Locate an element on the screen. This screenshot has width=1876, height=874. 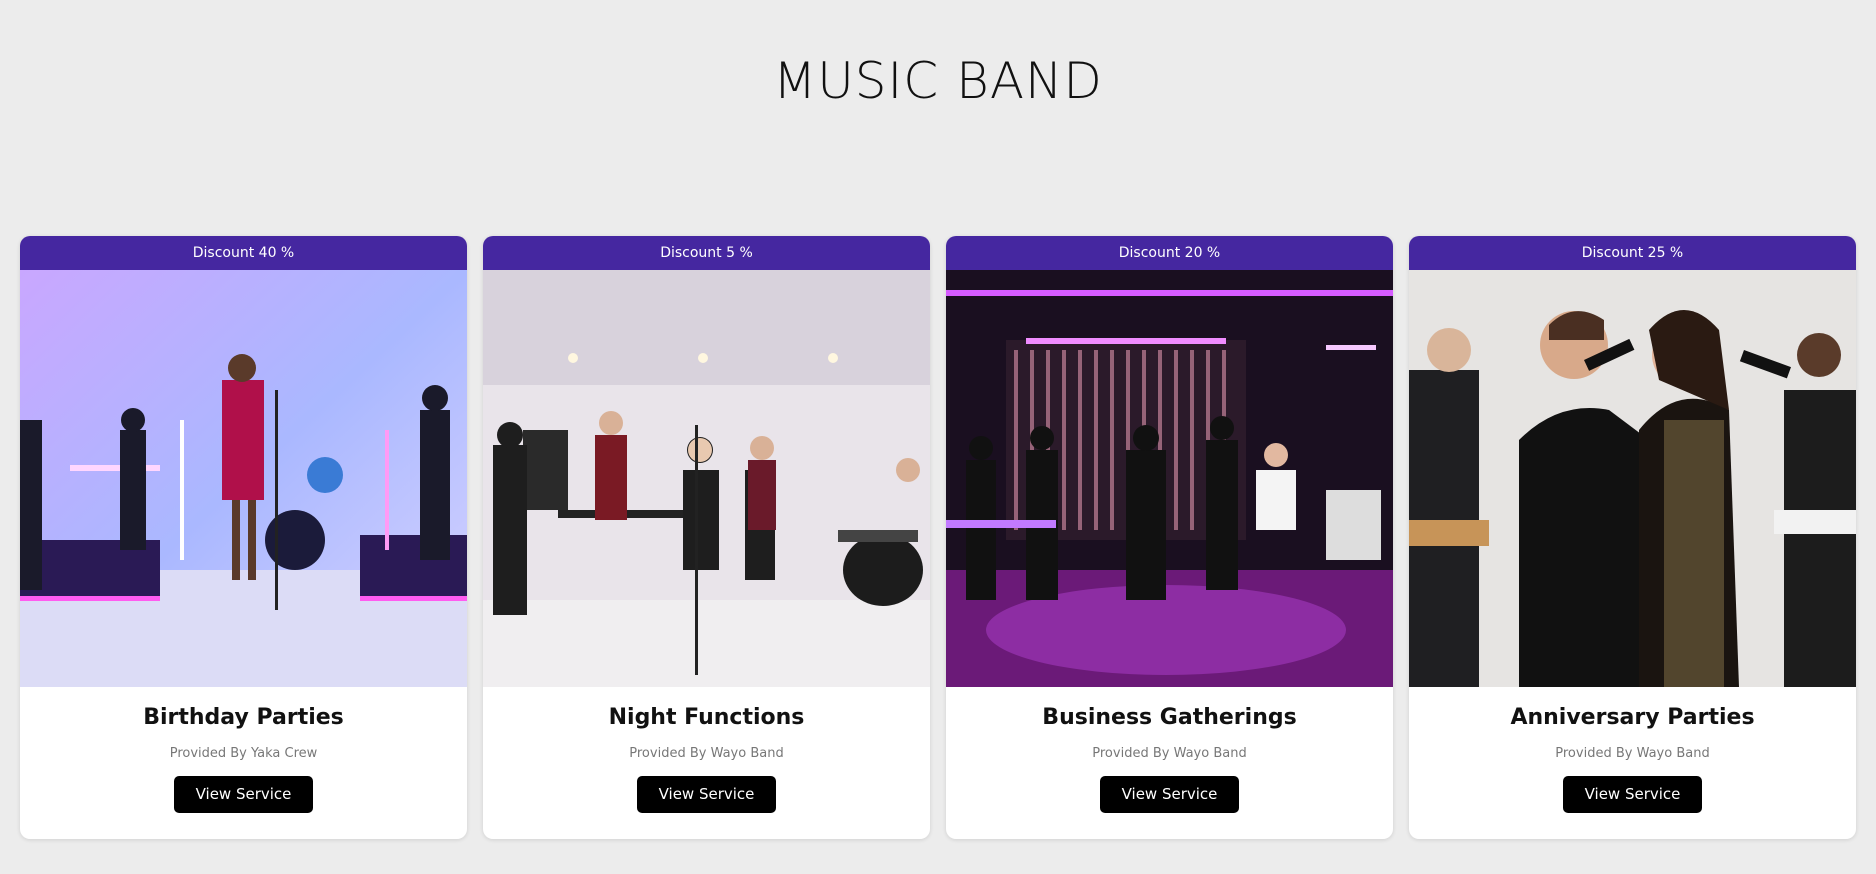
discount-banner: Discount 5 % is located at coordinates (706, 253).